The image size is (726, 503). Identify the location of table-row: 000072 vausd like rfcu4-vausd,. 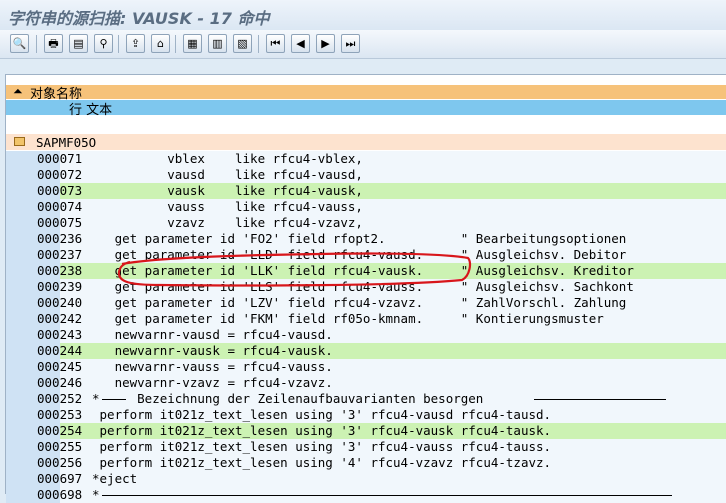
(366, 175).